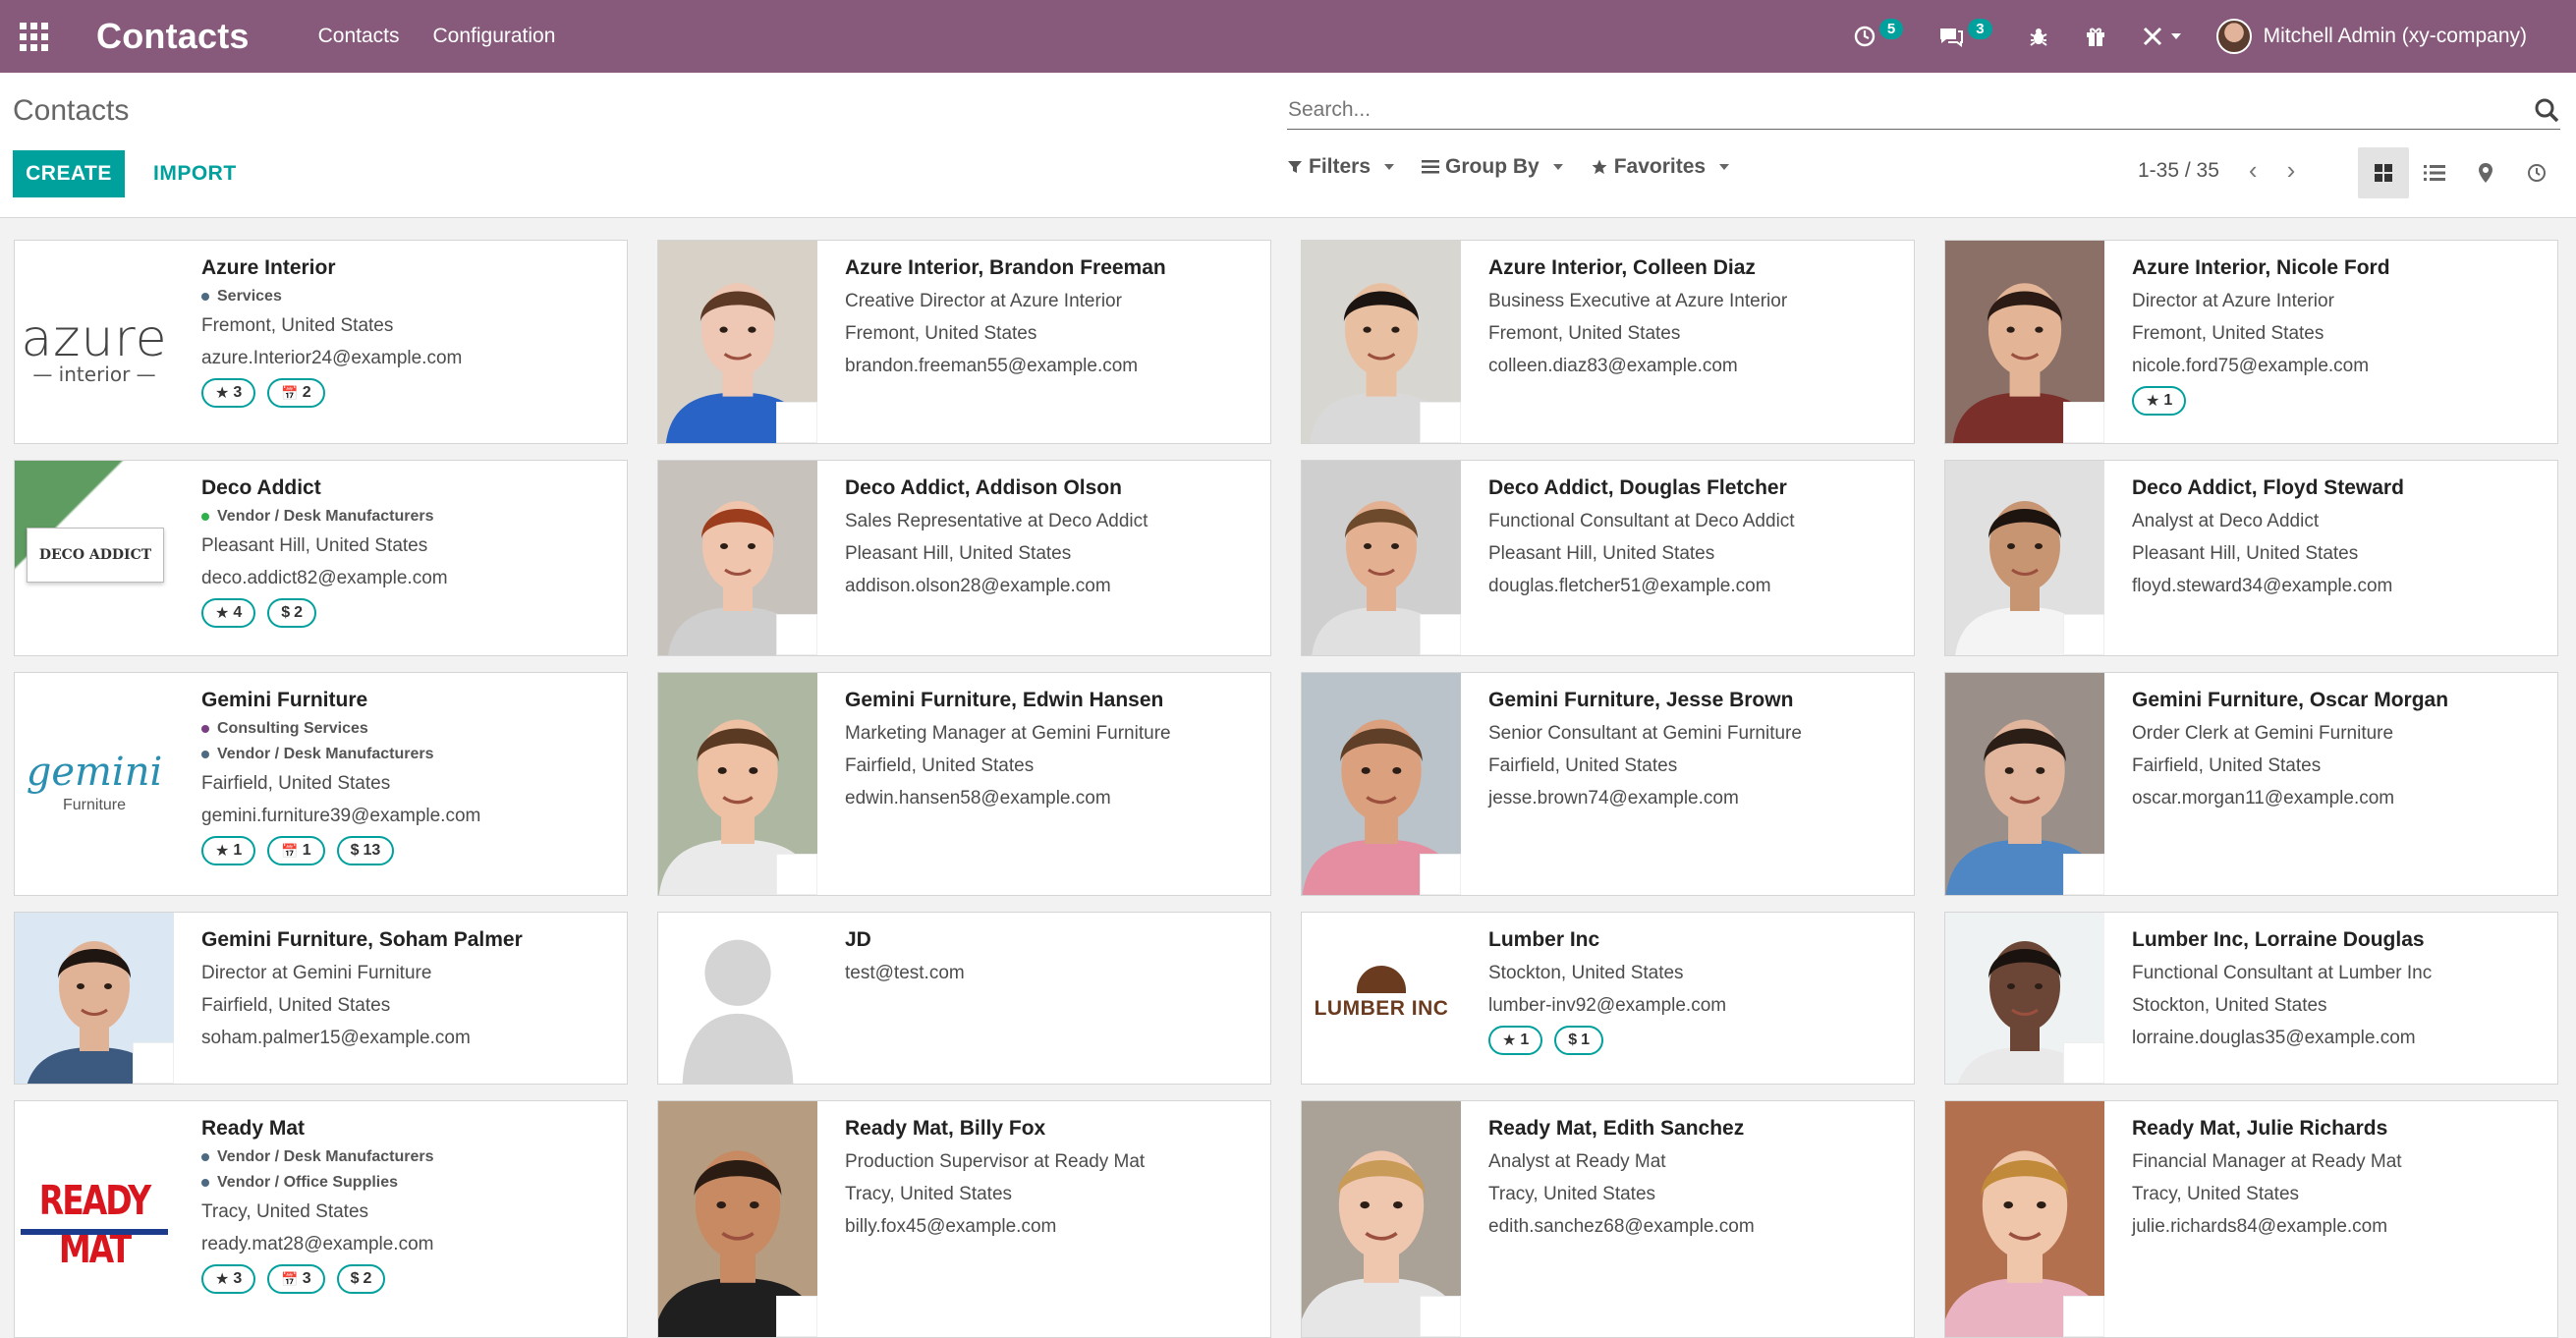  I want to click on stat-chip: 📅 1, so click(296, 850).